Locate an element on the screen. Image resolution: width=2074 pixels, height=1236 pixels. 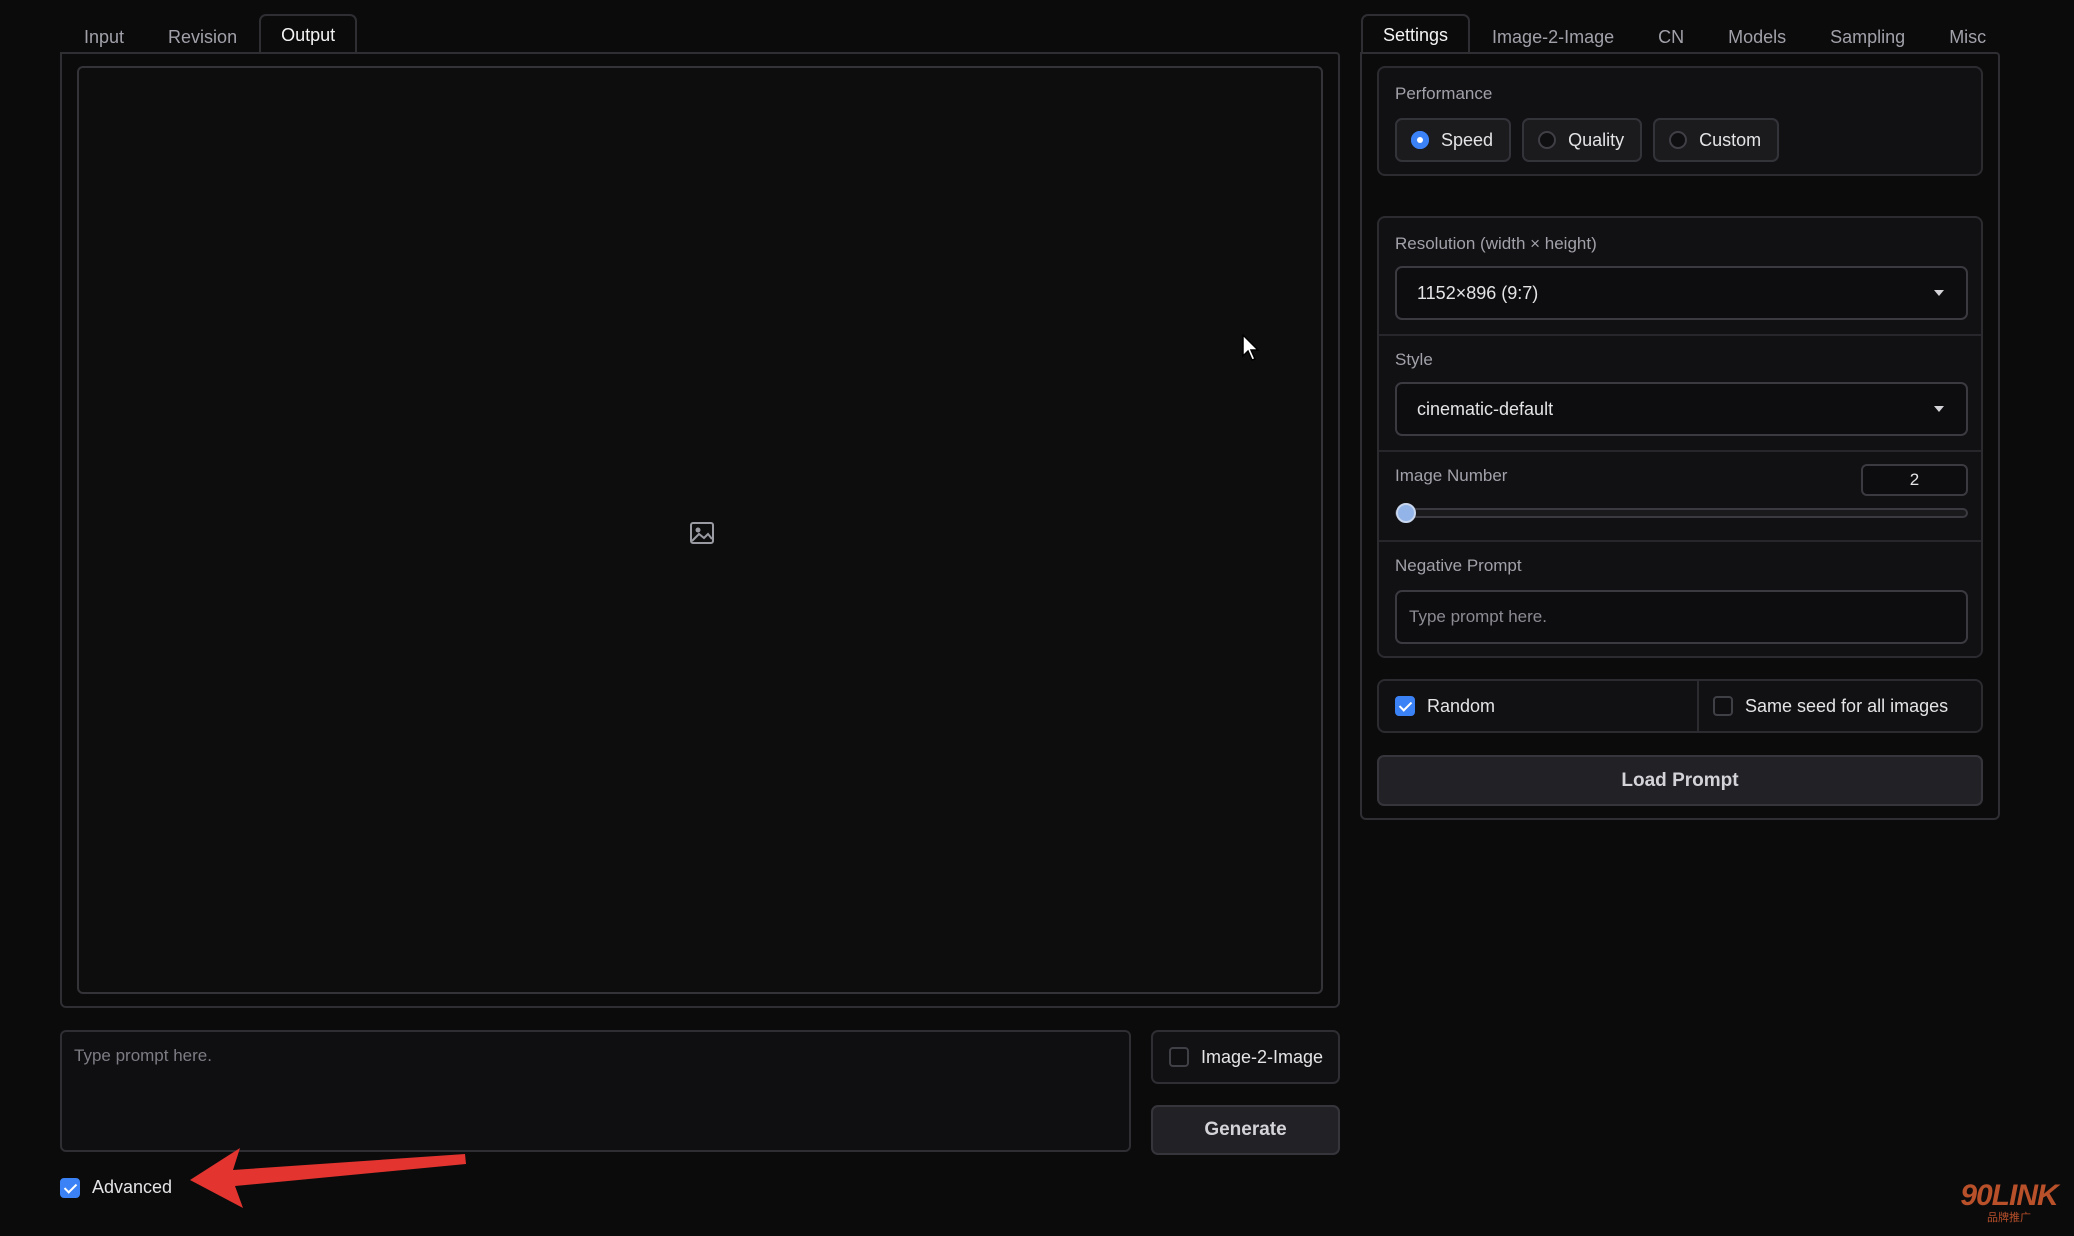
watermark-subtext: 品牌推广 is located at coordinates (2009, 1218).